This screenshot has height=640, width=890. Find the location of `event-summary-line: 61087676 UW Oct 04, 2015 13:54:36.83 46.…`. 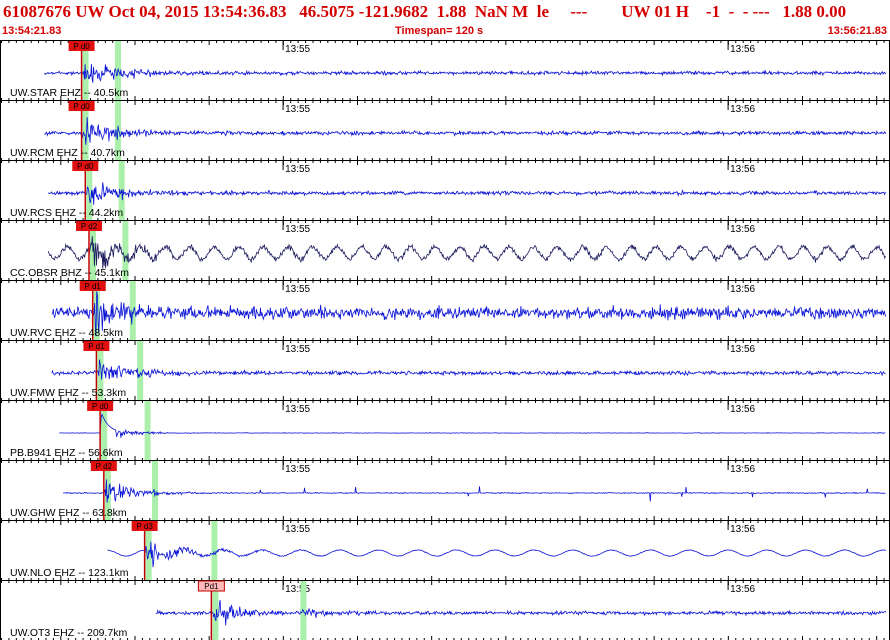

event-summary-line: 61087676 UW Oct 04, 2015 13:54:36.83 46.… is located at coordinates (425, 11).